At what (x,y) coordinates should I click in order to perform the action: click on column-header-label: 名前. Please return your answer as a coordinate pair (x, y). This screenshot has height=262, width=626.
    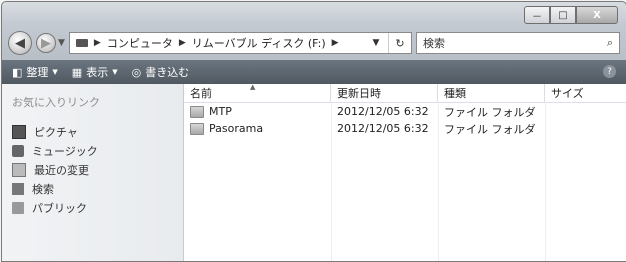
    Looking at the image, I should click on (201, 93).